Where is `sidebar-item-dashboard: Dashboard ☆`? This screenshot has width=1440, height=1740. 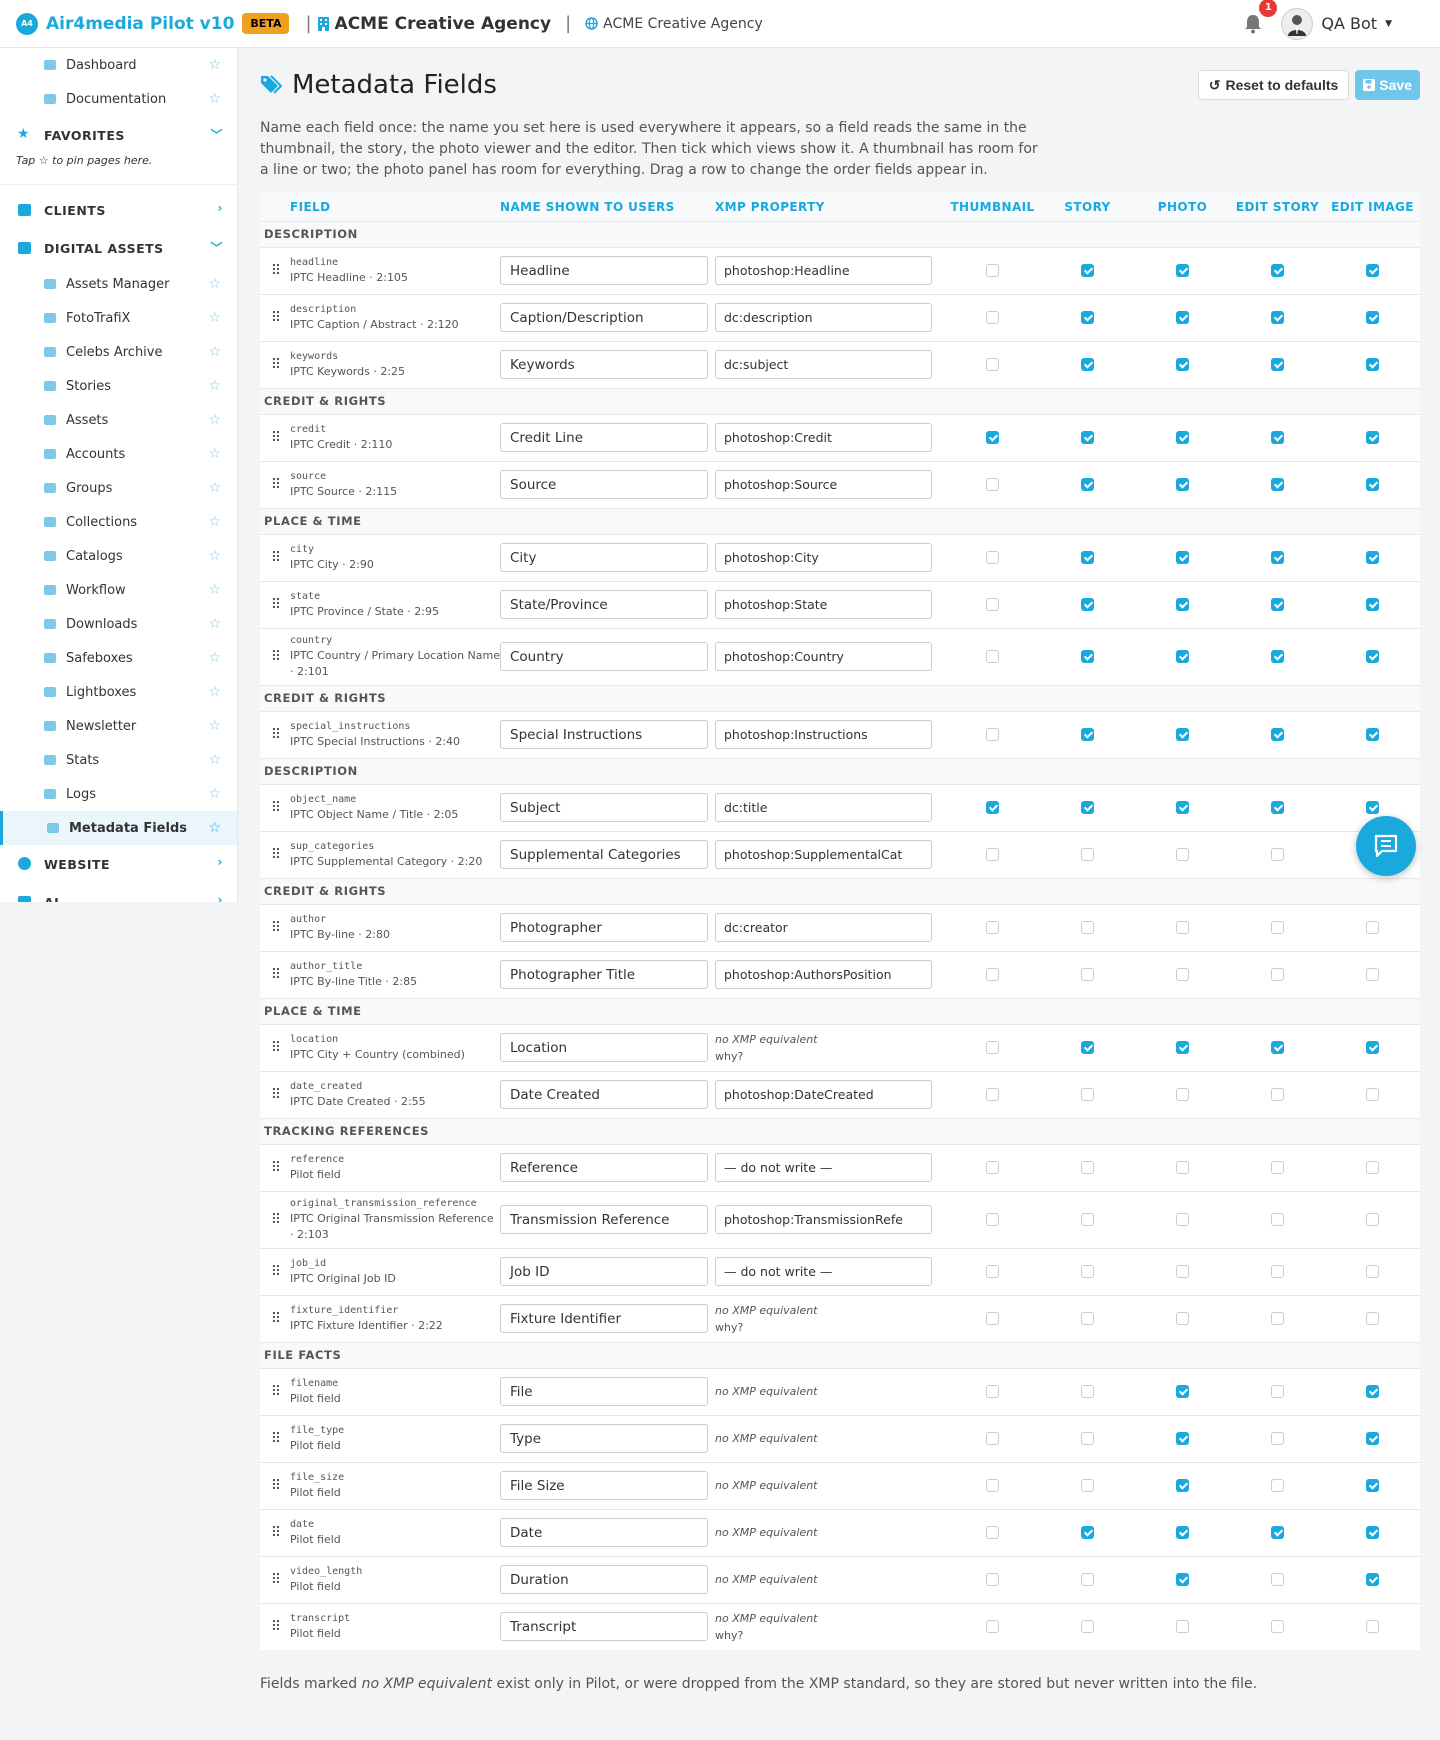 sidebar-item-dashboard: Dashboard ☆ is located at coordinates (118, 65).